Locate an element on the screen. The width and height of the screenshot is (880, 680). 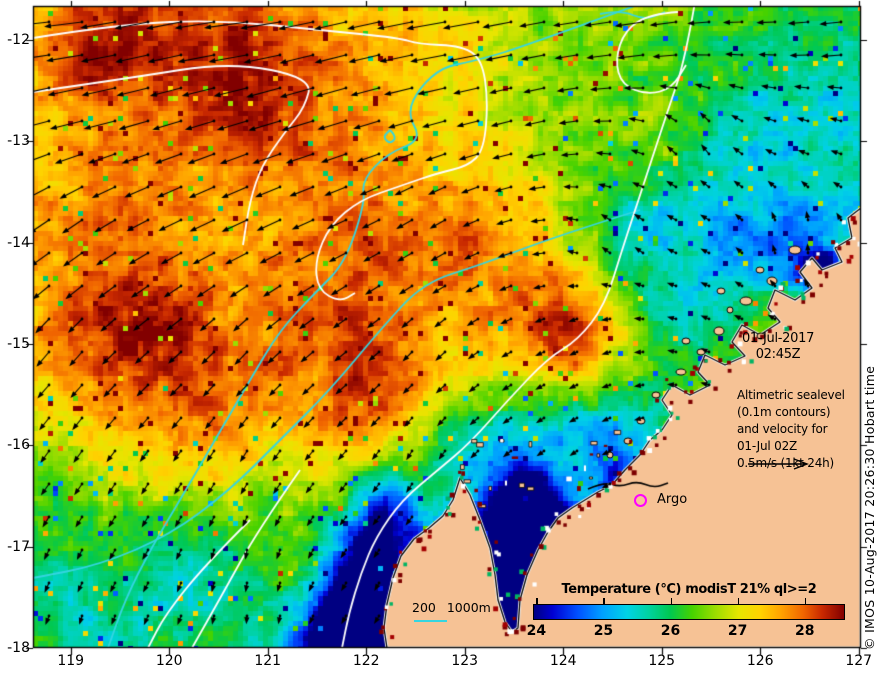
altimetric-legend-line: (0.1m contours) is located at coordinates (784, 412).